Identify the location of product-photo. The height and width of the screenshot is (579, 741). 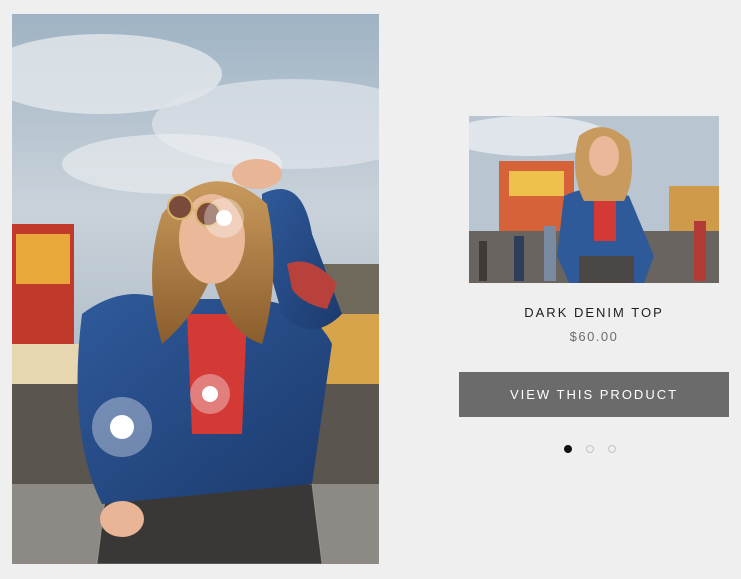
(594, 199).